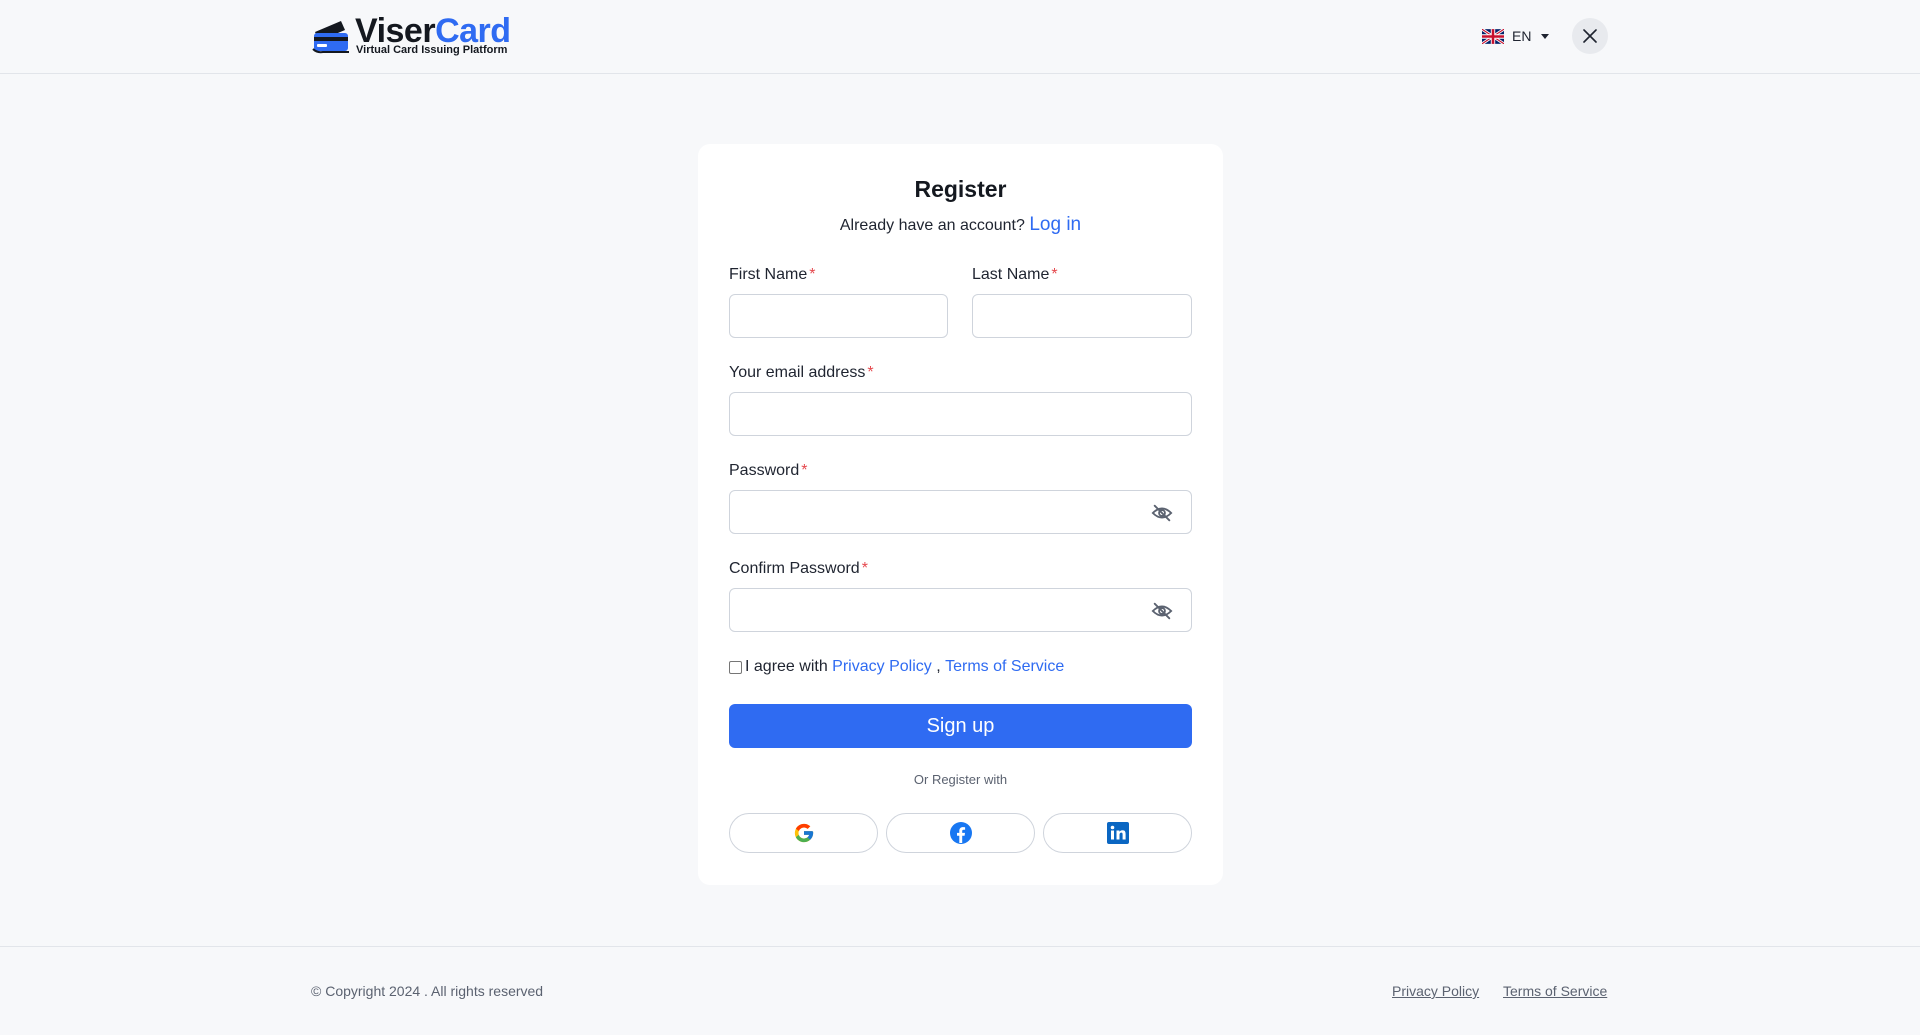 Image resolution: width=1920 pixels, height=1035 pixels. Describe the element at coordinates (882, 667) in the screenshot. I see `privacy-policy-link: Privacy Policy` at that location.